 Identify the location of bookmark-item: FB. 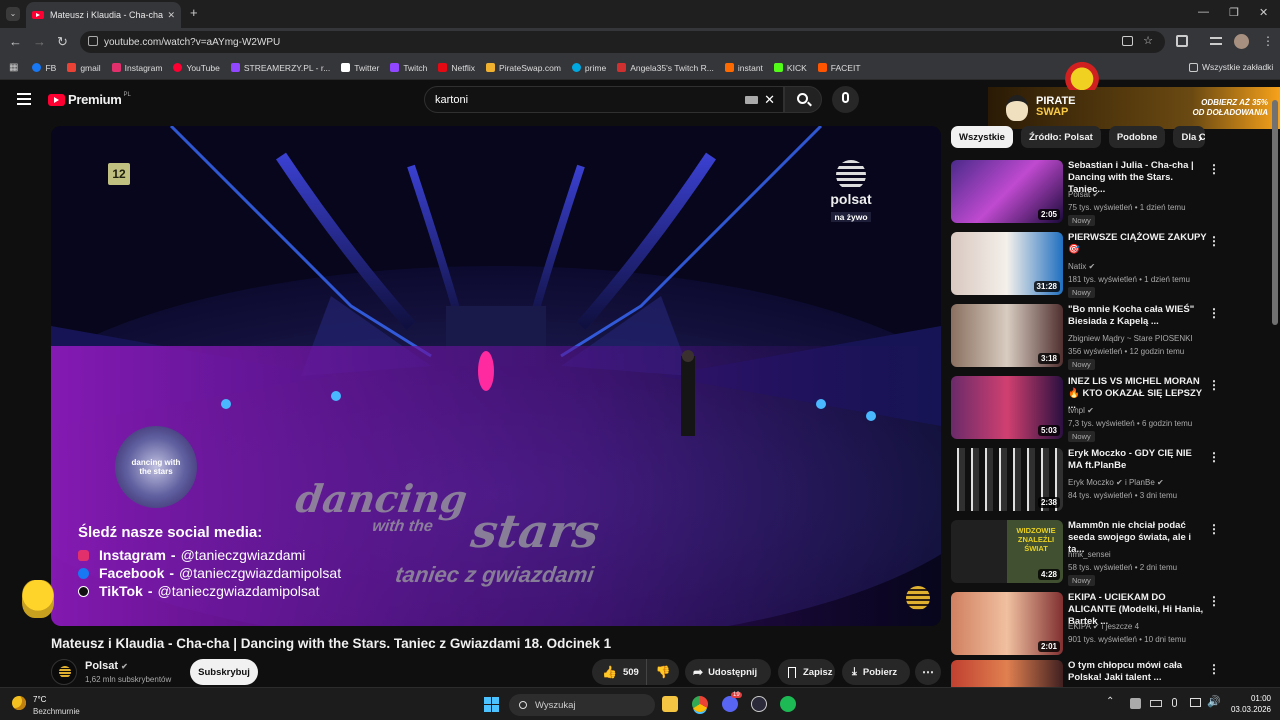
(44, 68).